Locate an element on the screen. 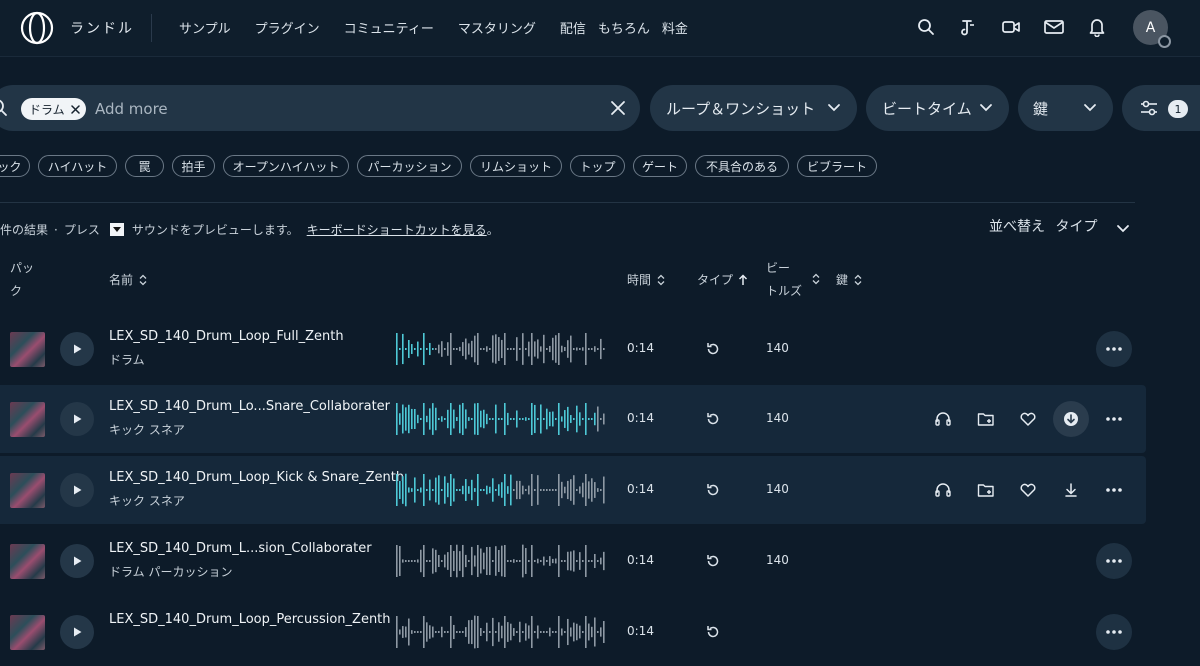  tag-open-hihat: オープンハイハット is located at coordinates (286, 166).